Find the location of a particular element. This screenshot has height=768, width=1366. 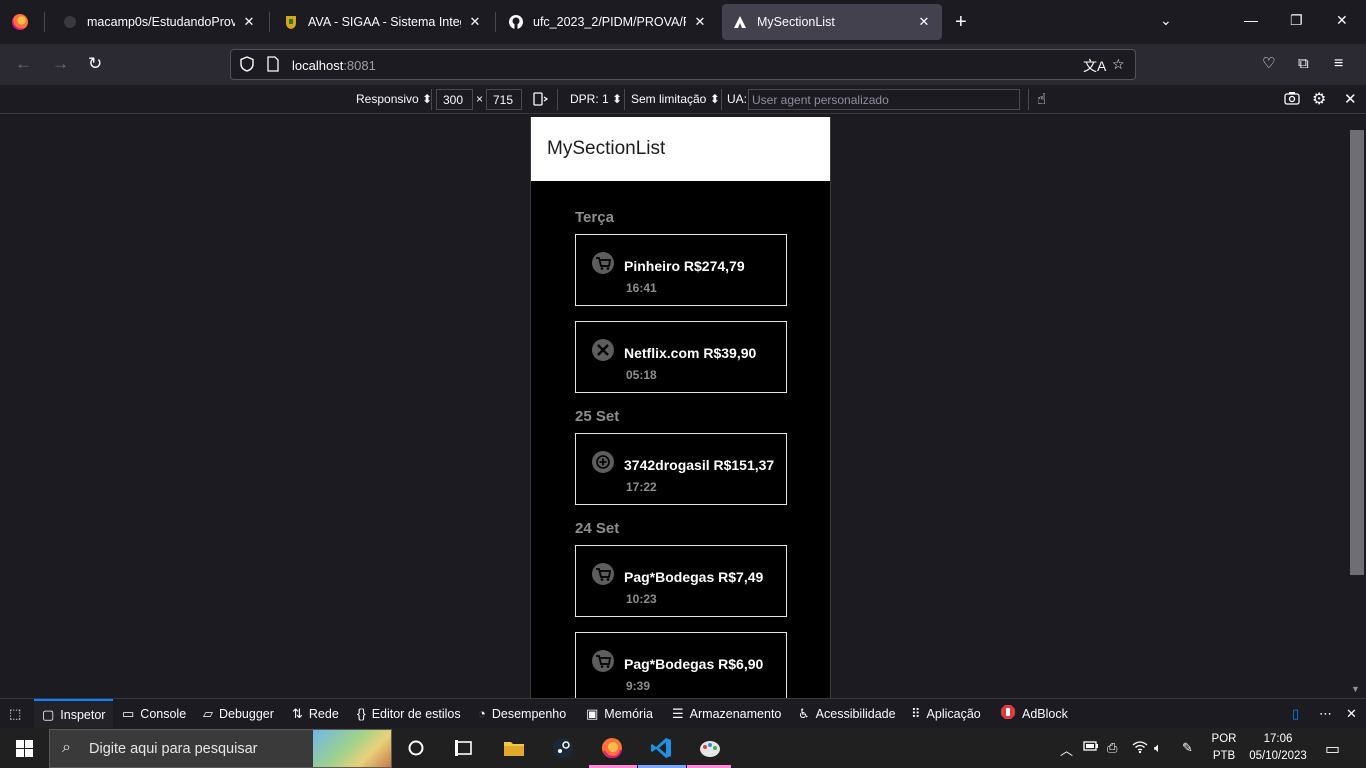

firefox-menu-icon is located at coordinates (20, 22).